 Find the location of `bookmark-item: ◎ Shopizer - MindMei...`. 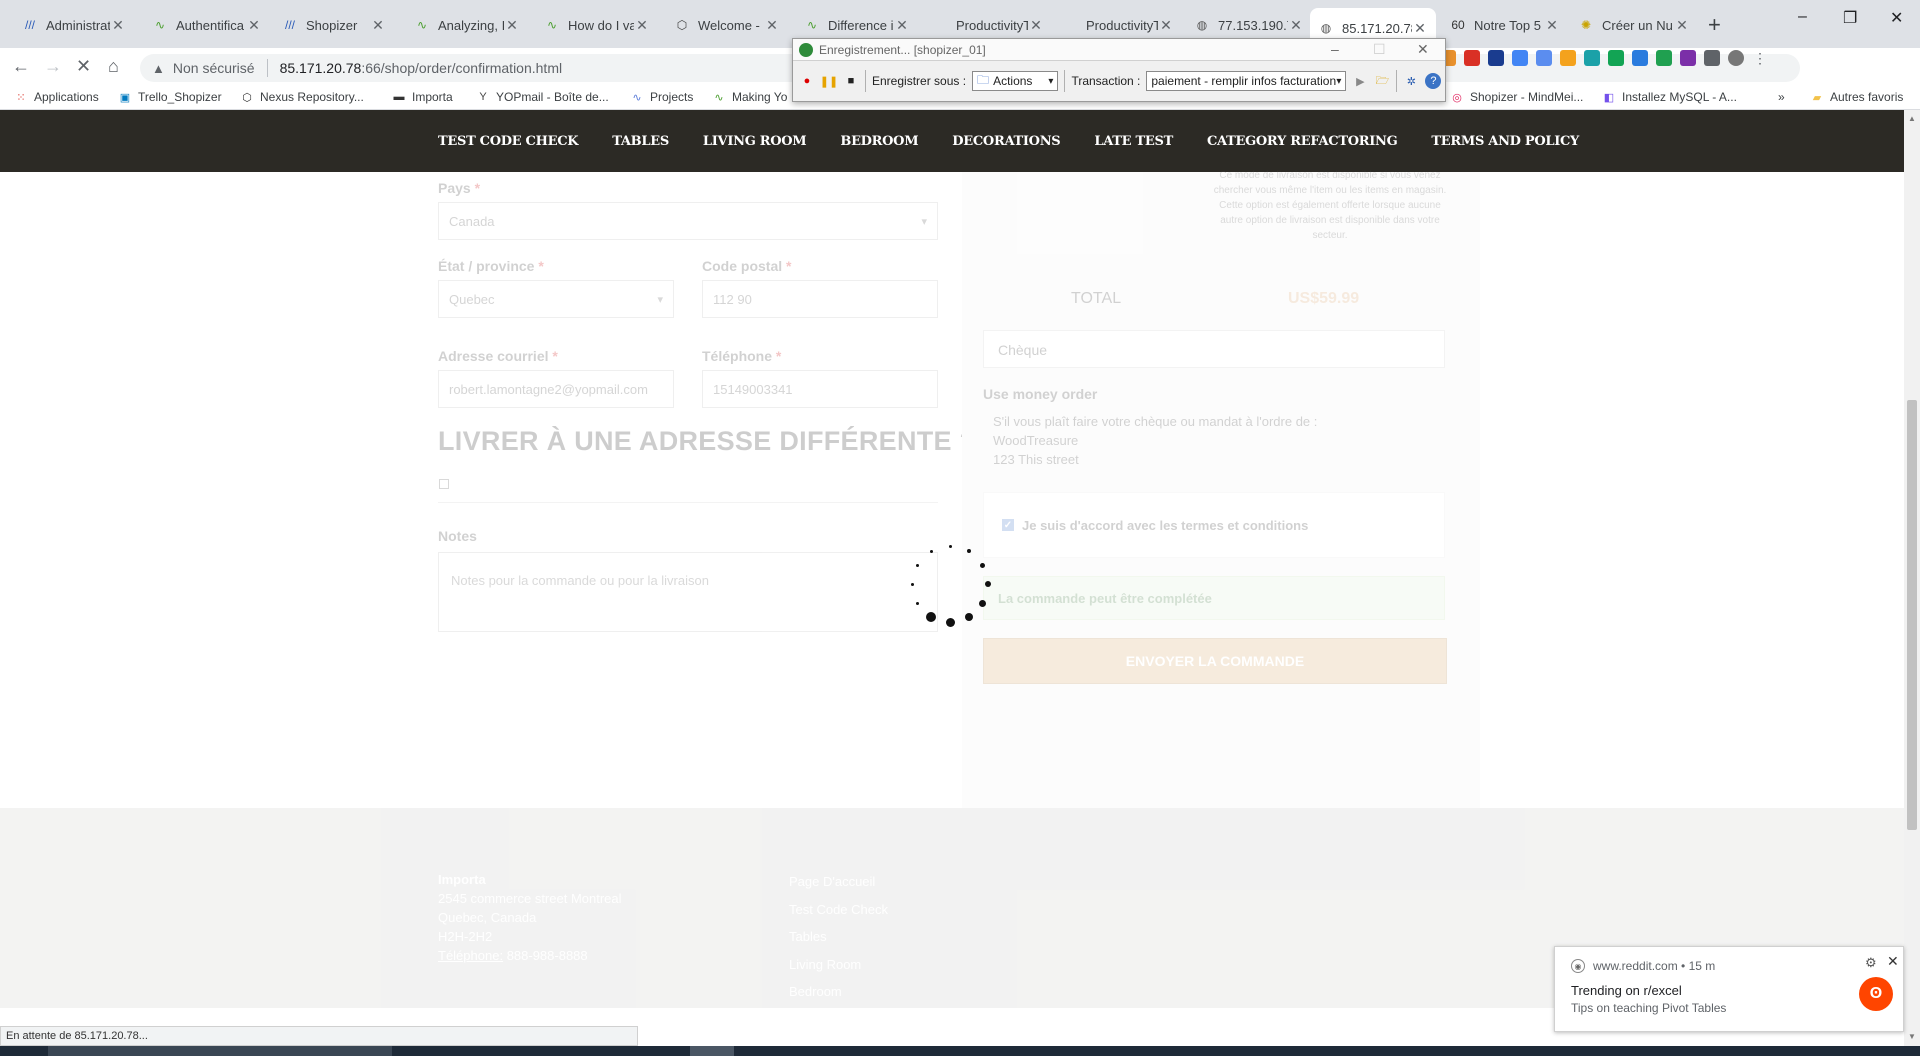

bookmark-item: ◎ Shopizer - MindMei... is located at coordinates (1516, 97).